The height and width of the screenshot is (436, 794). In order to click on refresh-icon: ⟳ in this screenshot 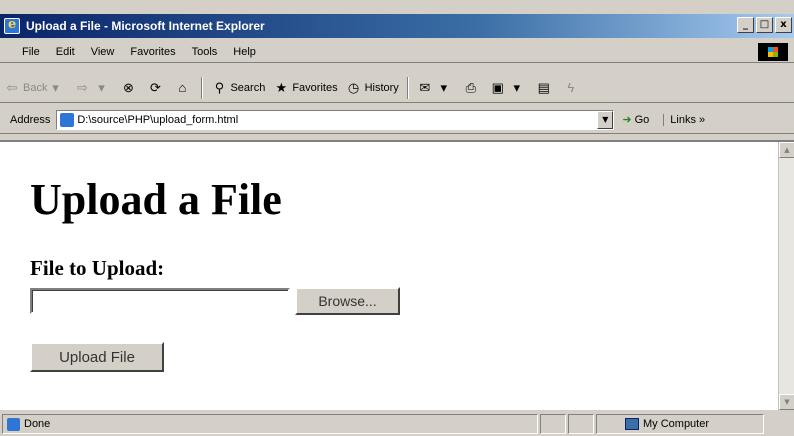, I will do `click(155, 87)`.